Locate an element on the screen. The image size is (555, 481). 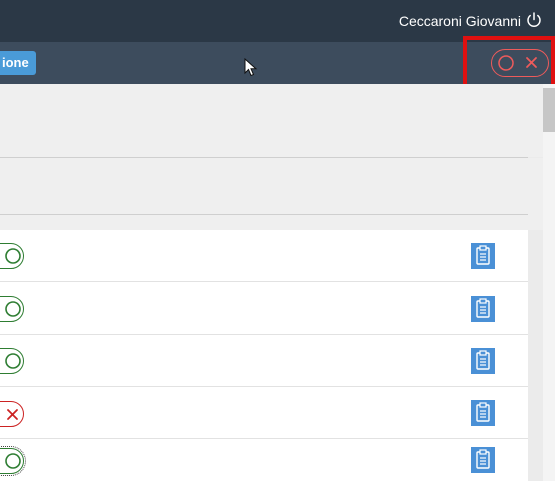
user-name: Ceccaroni Giovanni is located at coordinates (460, 21).